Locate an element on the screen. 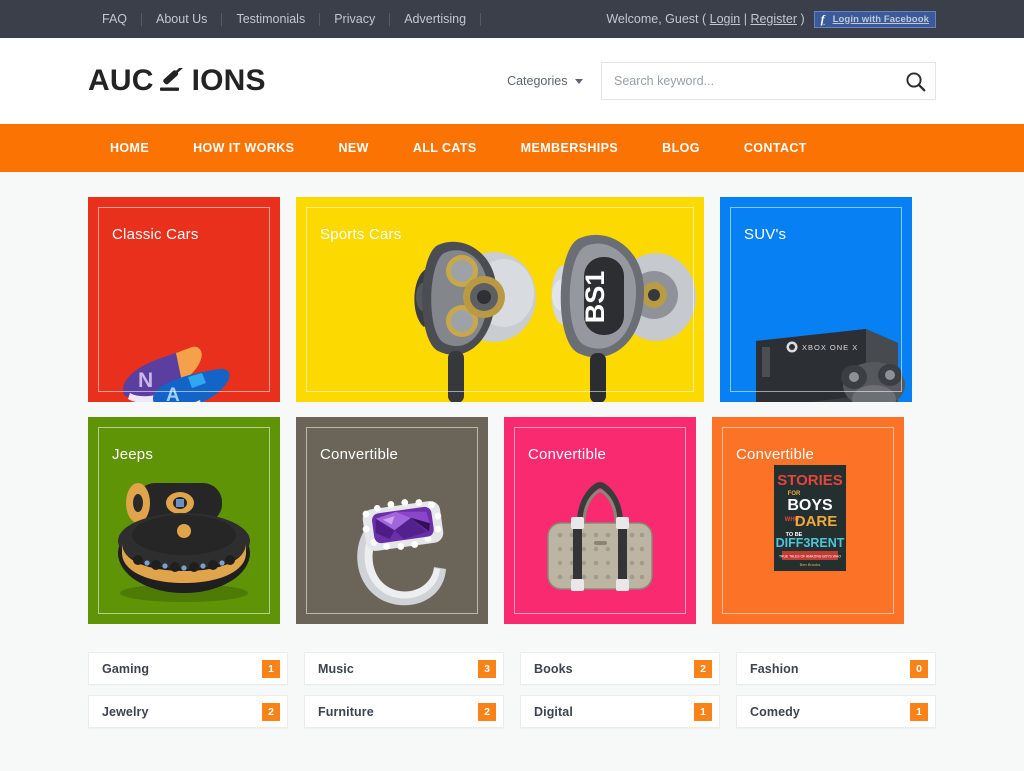 This screenshot has width=1024, height=771. category-item-gaming: Gaming 1 is located at coordinates (188, 668).